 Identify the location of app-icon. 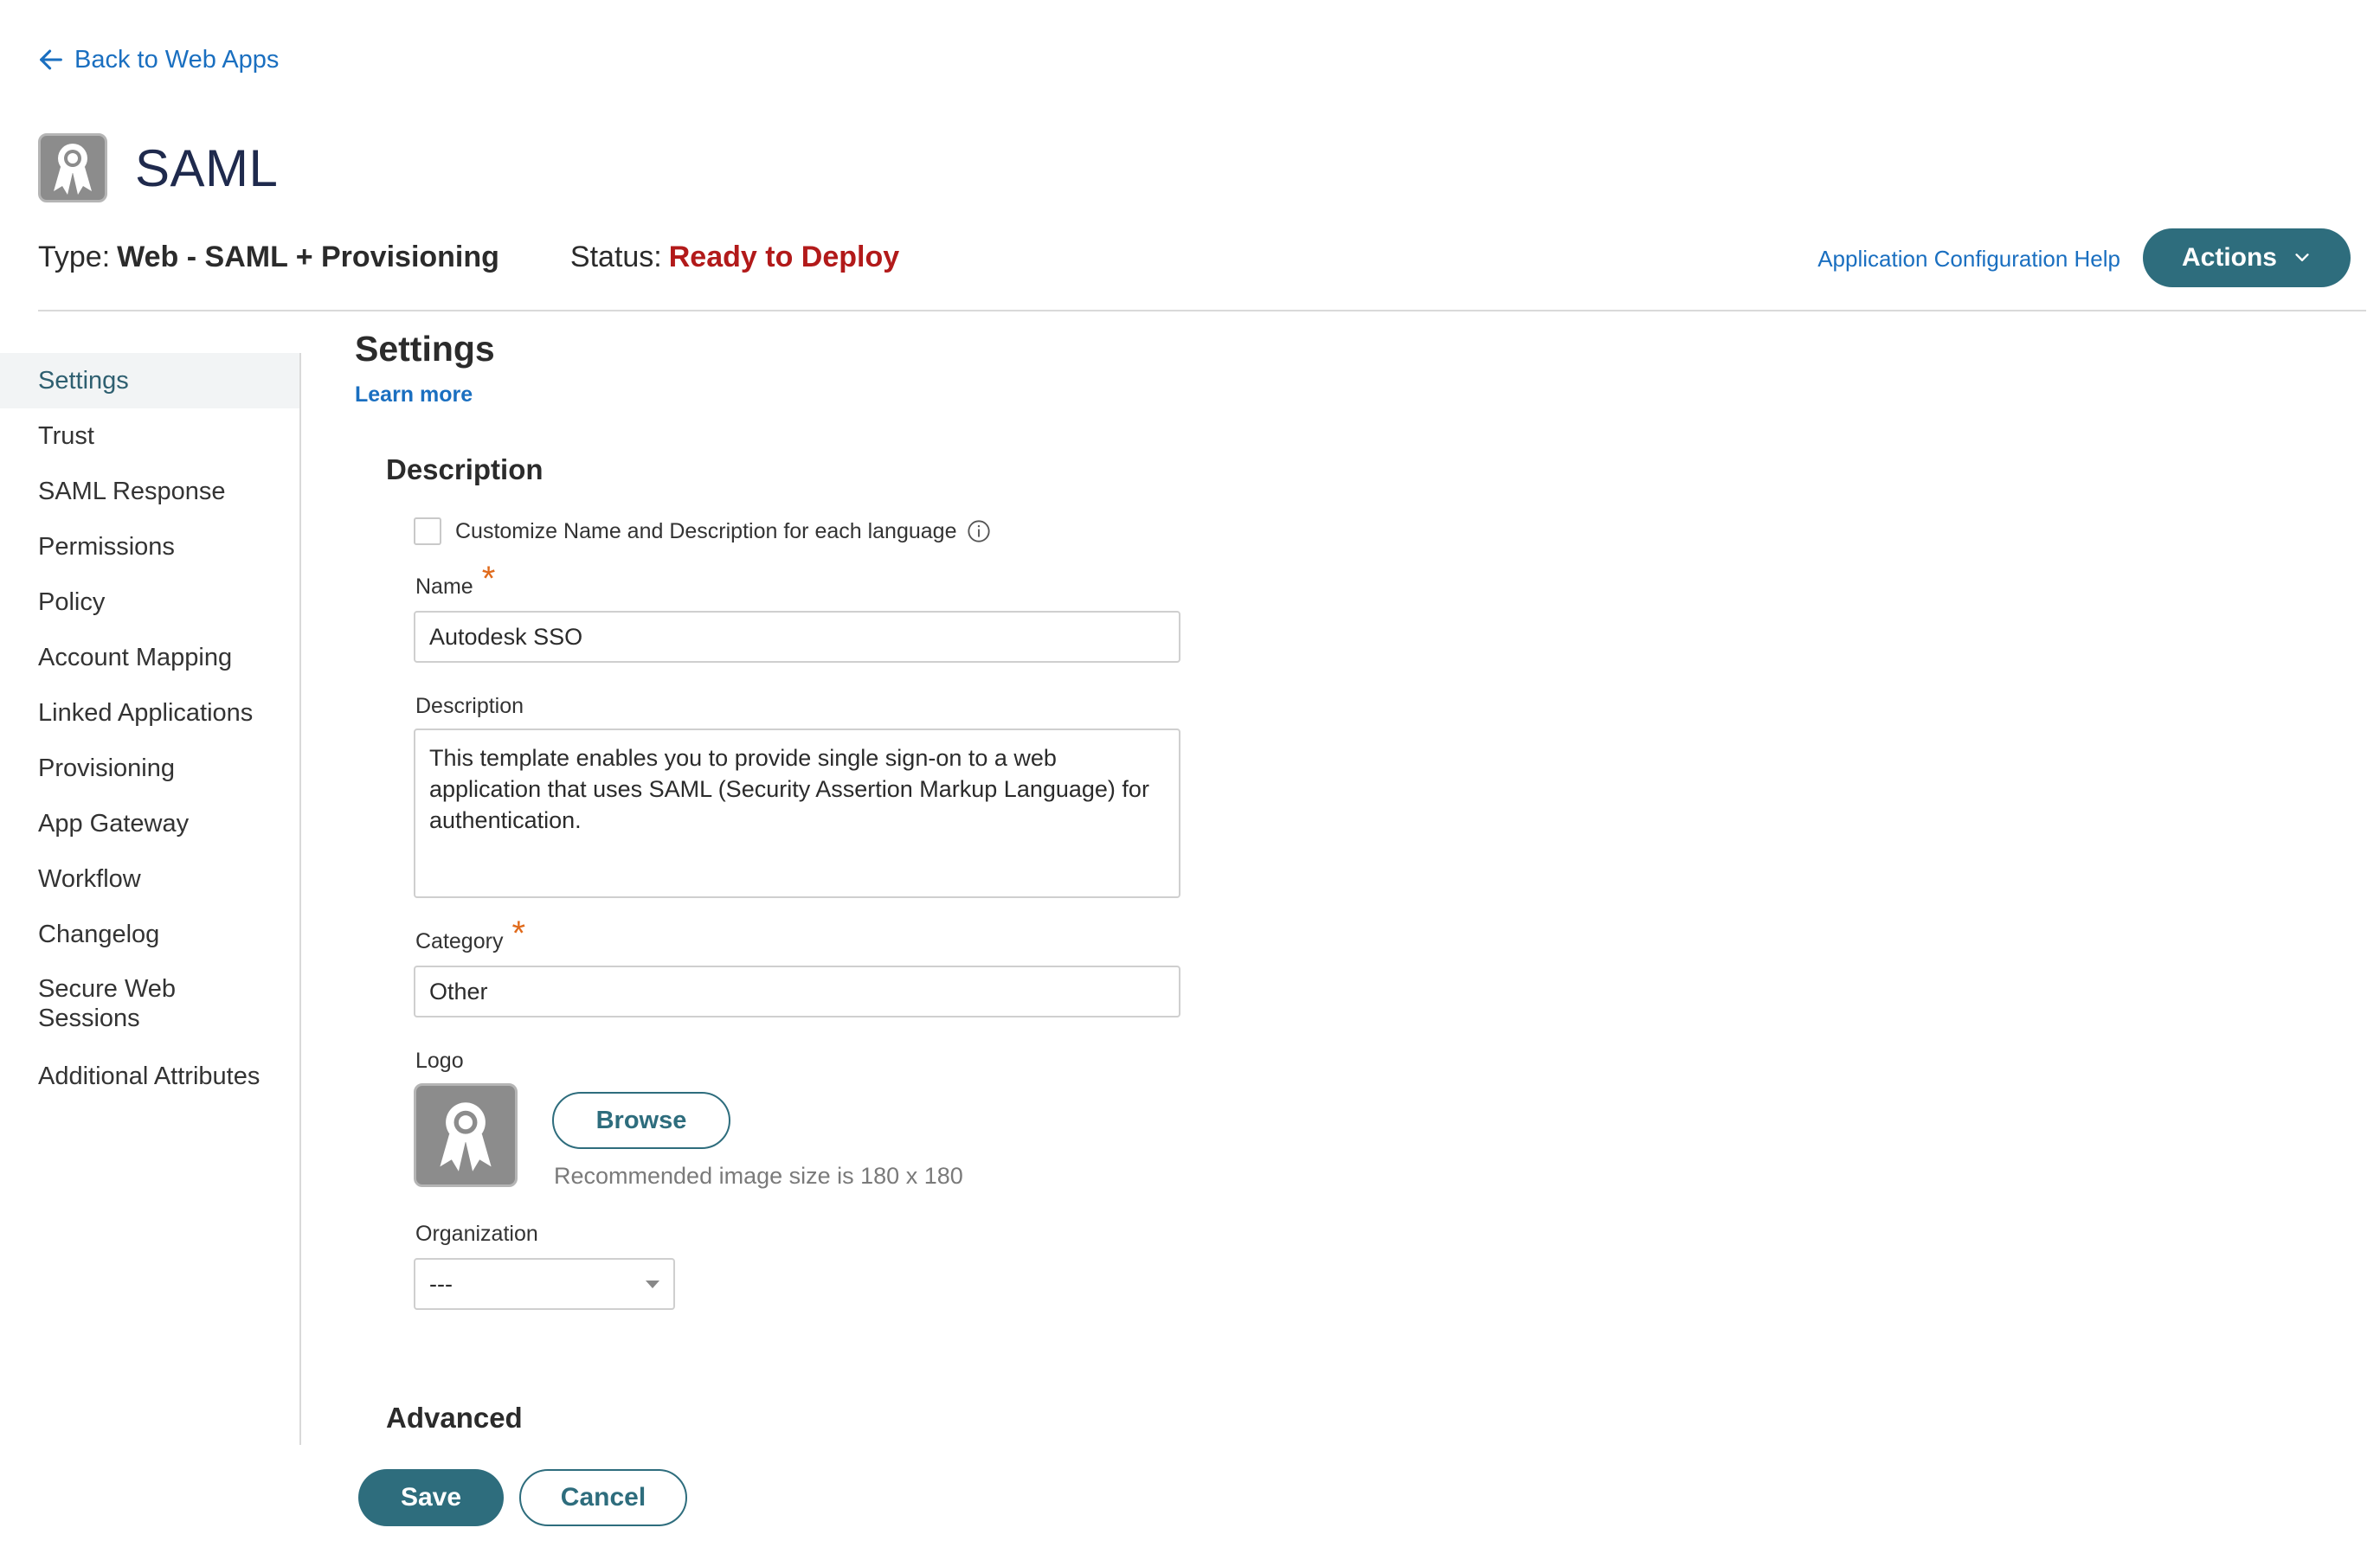
(72, 167).